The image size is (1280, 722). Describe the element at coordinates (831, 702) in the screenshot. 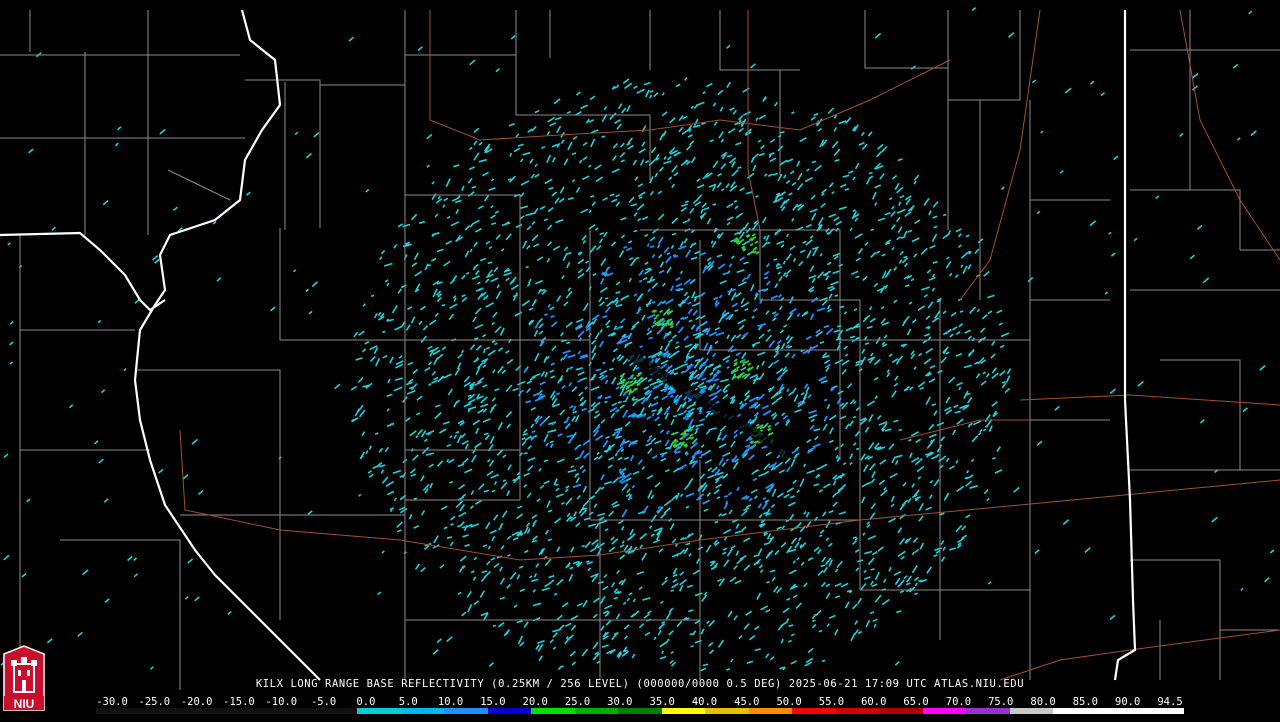

I see `colorbar-tick-label: 55.0` at that location.